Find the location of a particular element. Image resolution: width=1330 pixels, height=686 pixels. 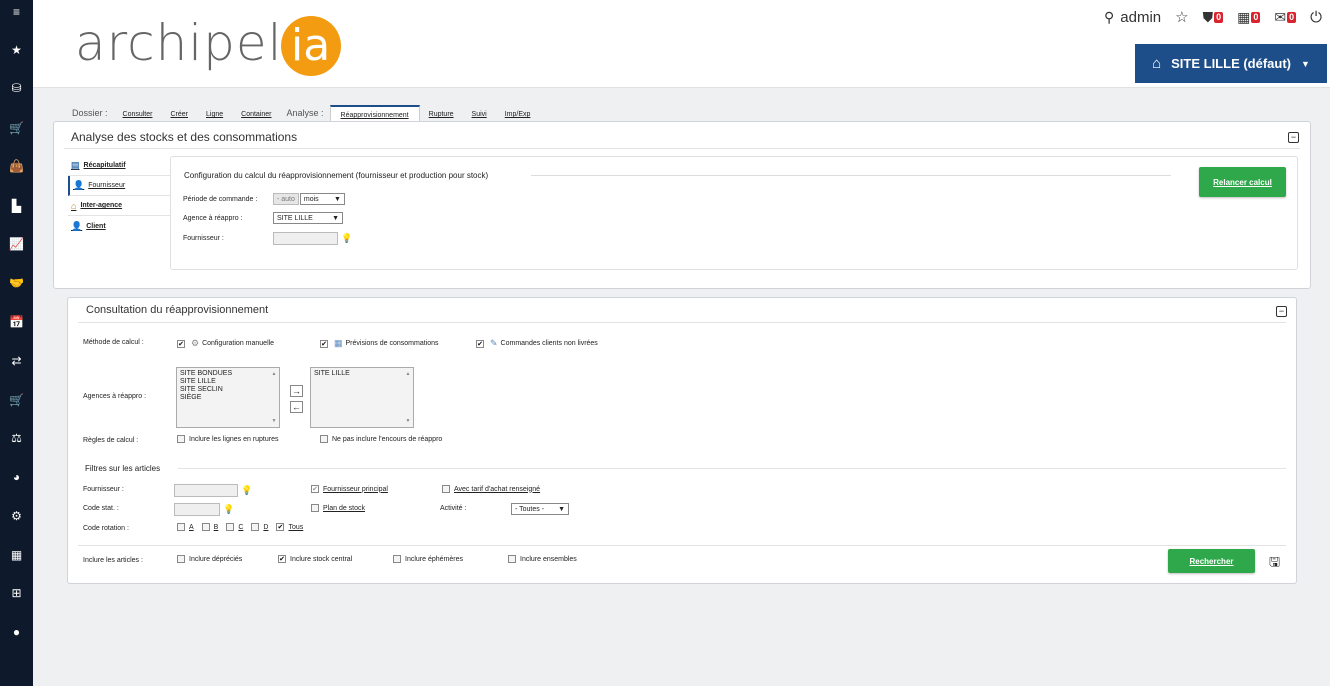

favorites-star-icon: ☆ is located at coordinates (1181, 17).